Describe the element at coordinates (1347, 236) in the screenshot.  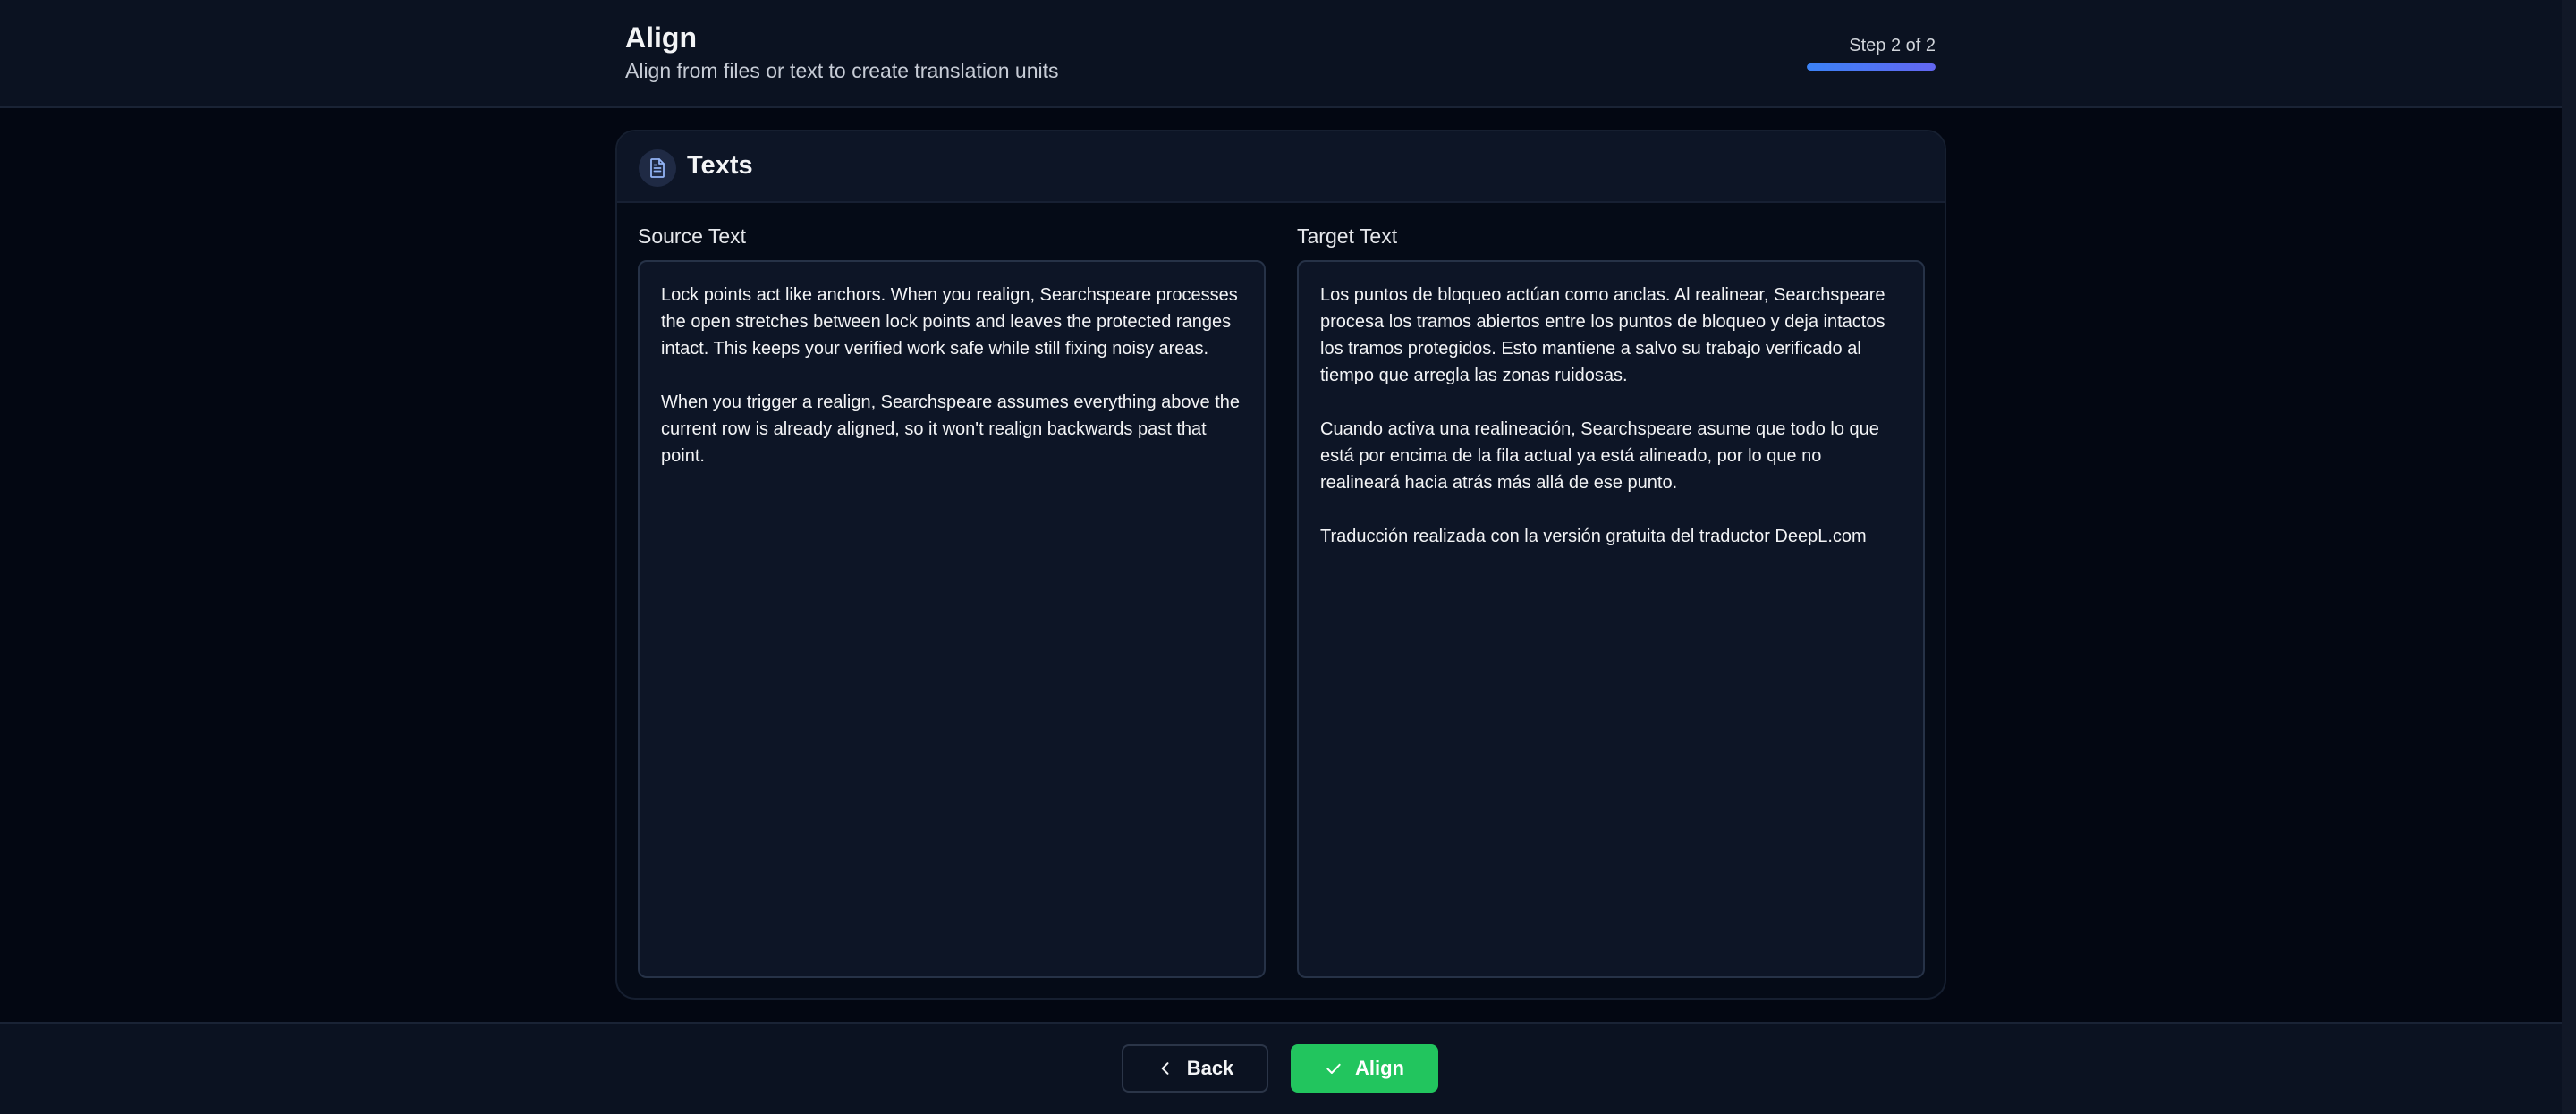
I see `target-text-label: Target Text` at that location.